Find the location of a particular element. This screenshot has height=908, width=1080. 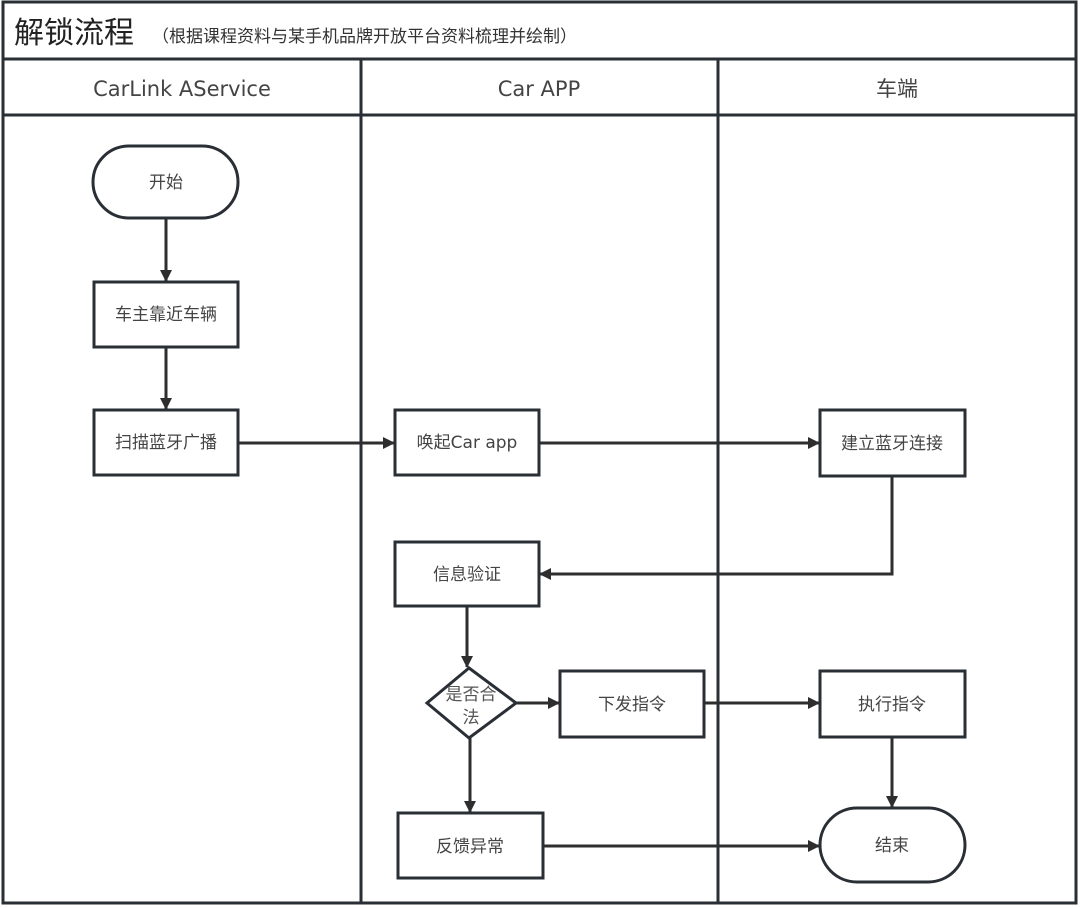

node-start: 开始 is located at coordinates (165, 182).